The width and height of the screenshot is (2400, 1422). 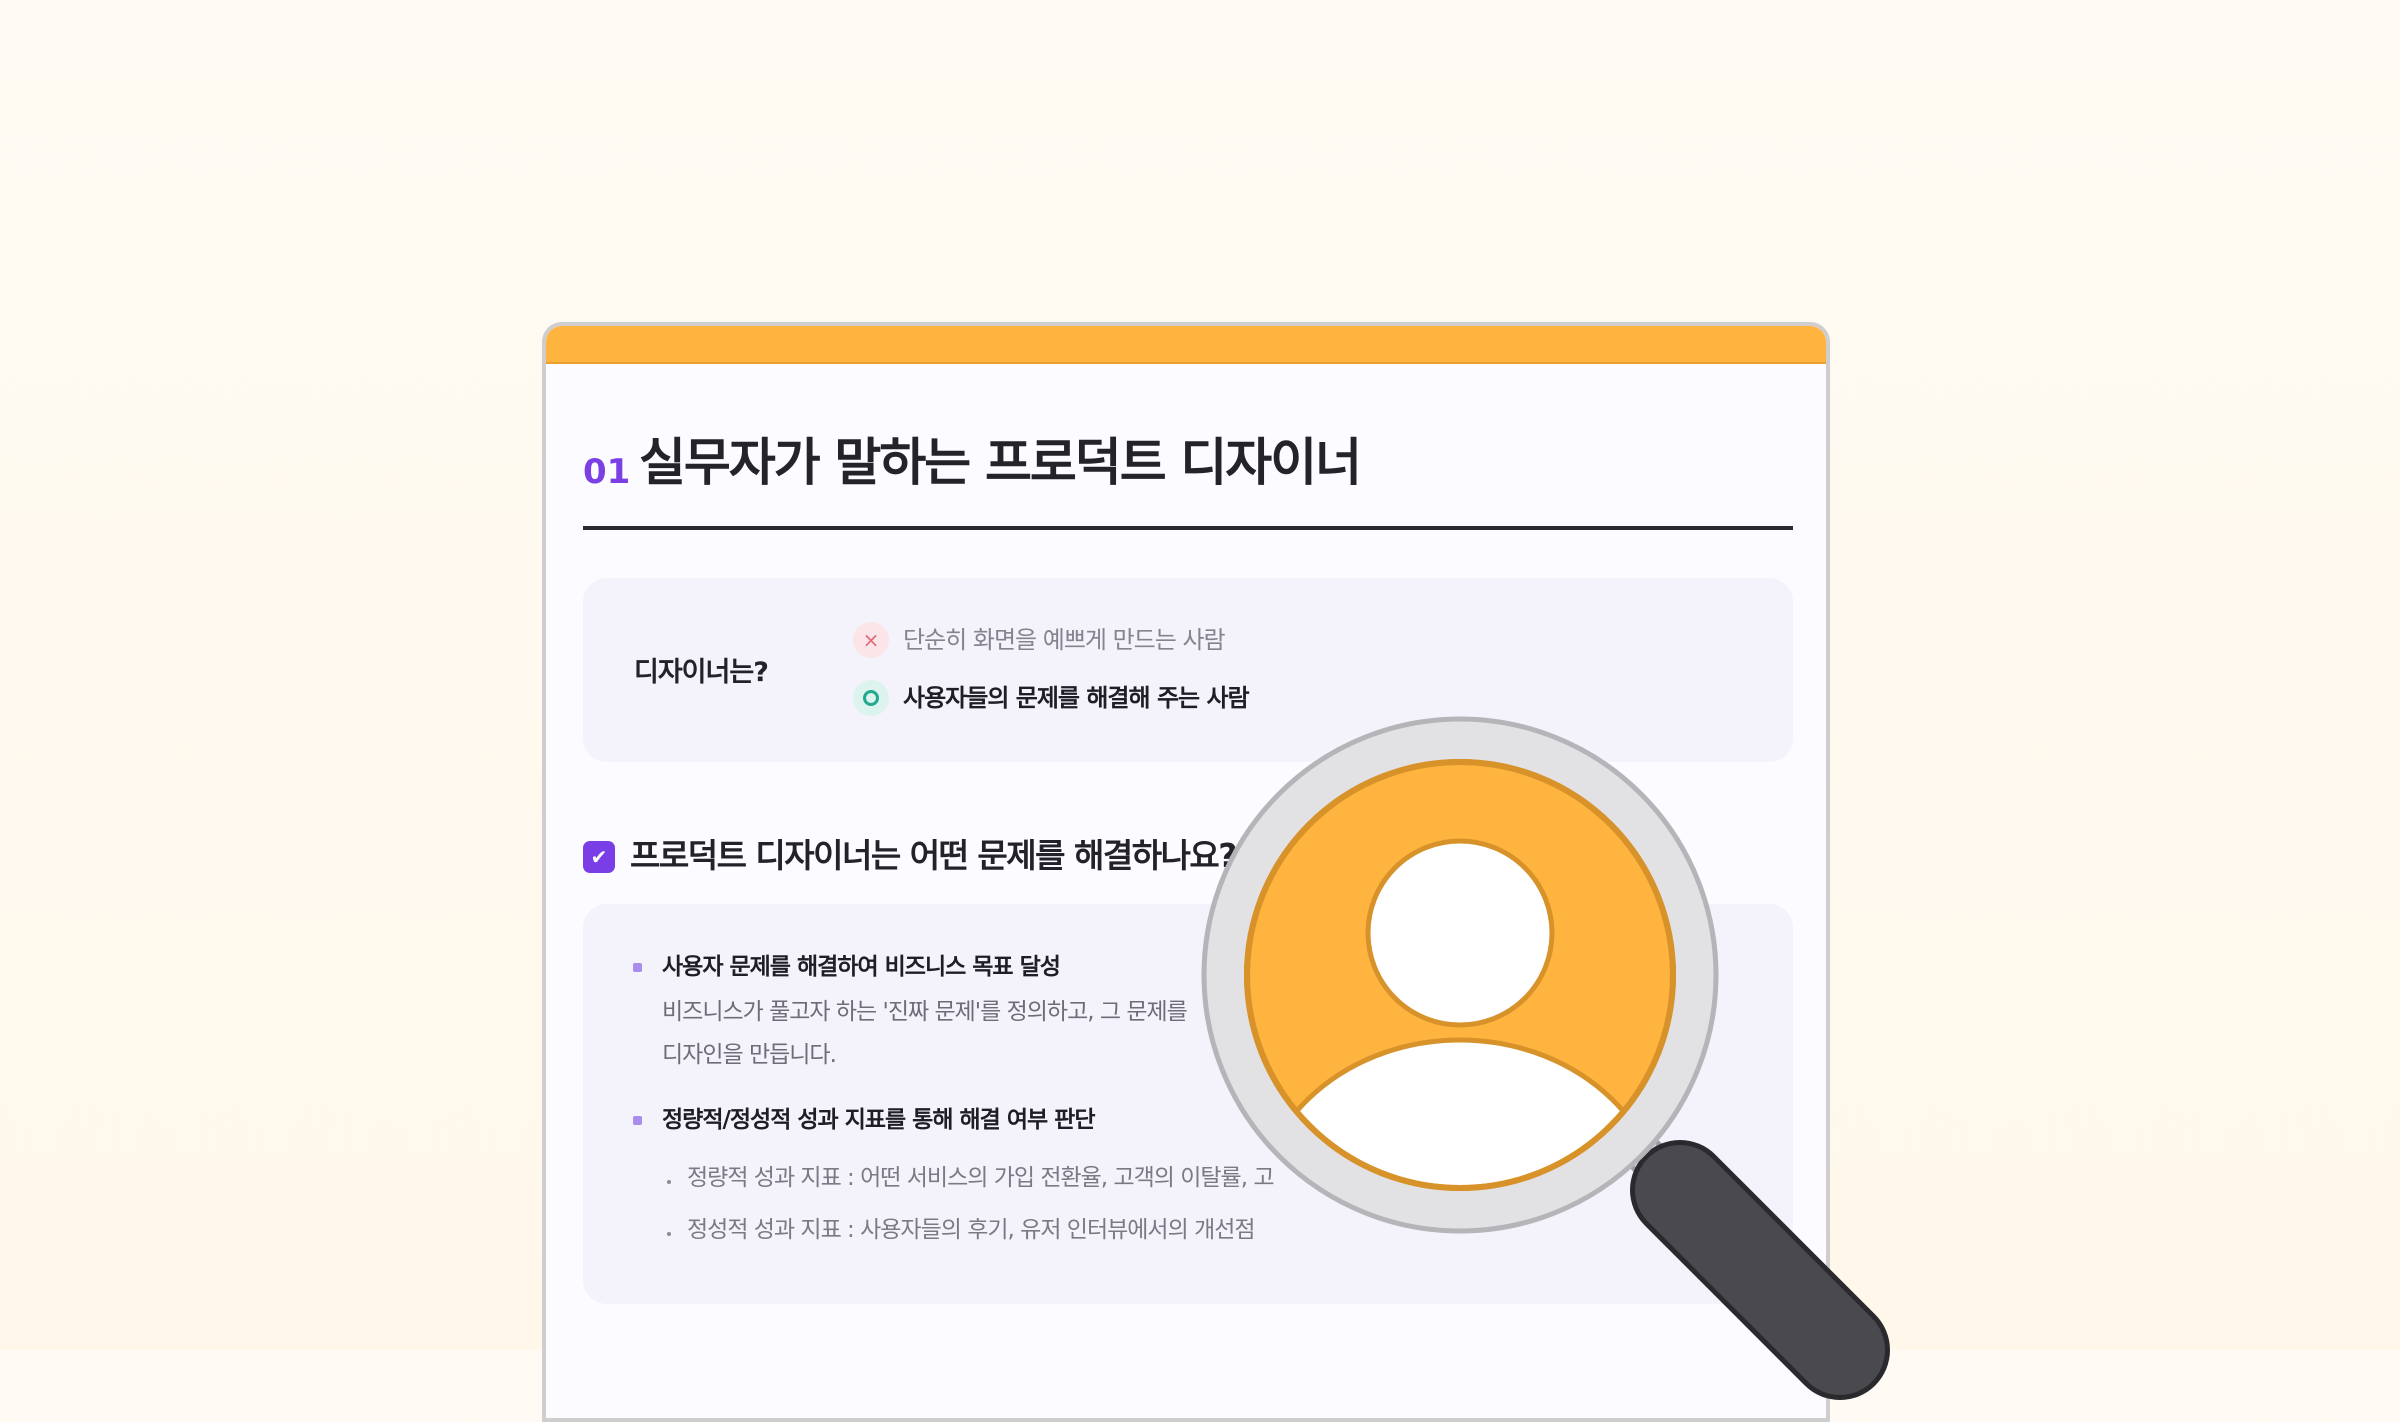 What do you see at coordinates (871, 698) in the screenshot?
I see `circle-mark-icon` at bounding box center [871, 698].